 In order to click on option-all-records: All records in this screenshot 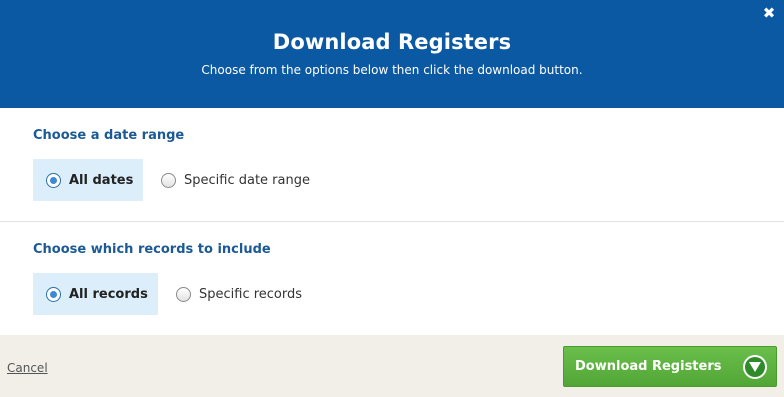, I will do `click(95, 294)`.